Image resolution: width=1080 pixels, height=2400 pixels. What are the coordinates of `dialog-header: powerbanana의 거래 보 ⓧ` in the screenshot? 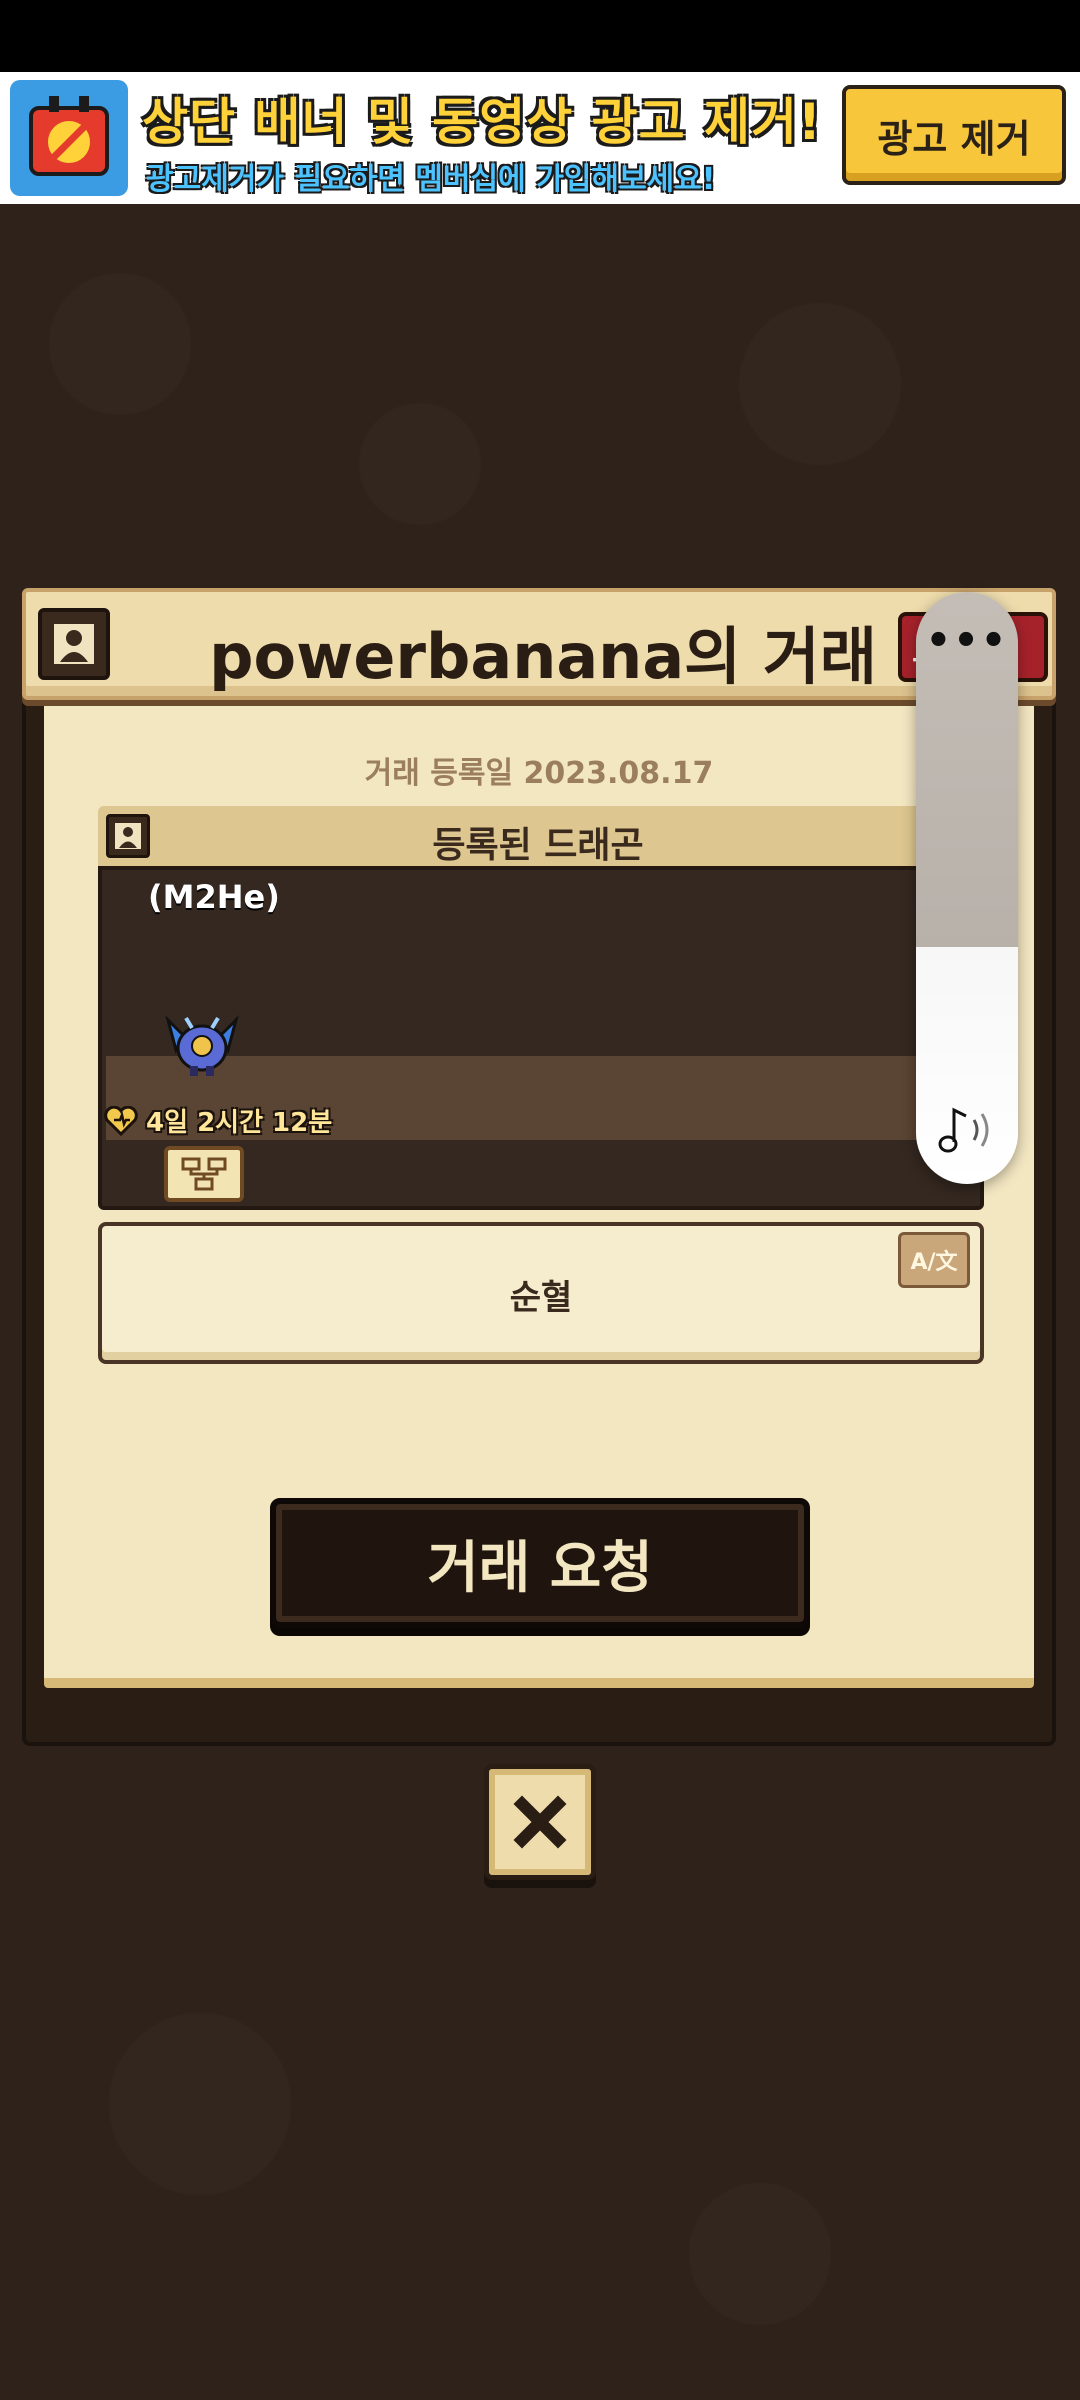 It's located at (539, 644).